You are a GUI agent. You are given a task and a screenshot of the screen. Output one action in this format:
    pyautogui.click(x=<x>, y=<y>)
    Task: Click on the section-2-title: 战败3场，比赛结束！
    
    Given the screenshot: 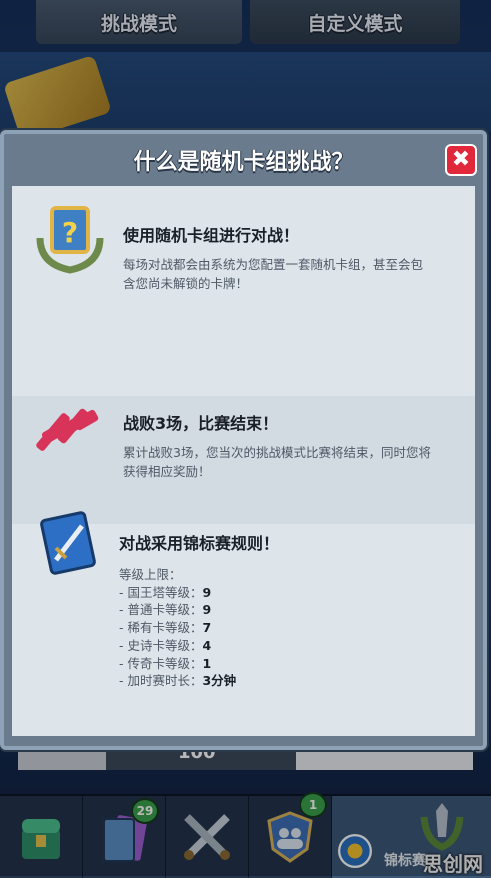 What is the action you would take?
    pyautogui.click(x=201, y=423)
    